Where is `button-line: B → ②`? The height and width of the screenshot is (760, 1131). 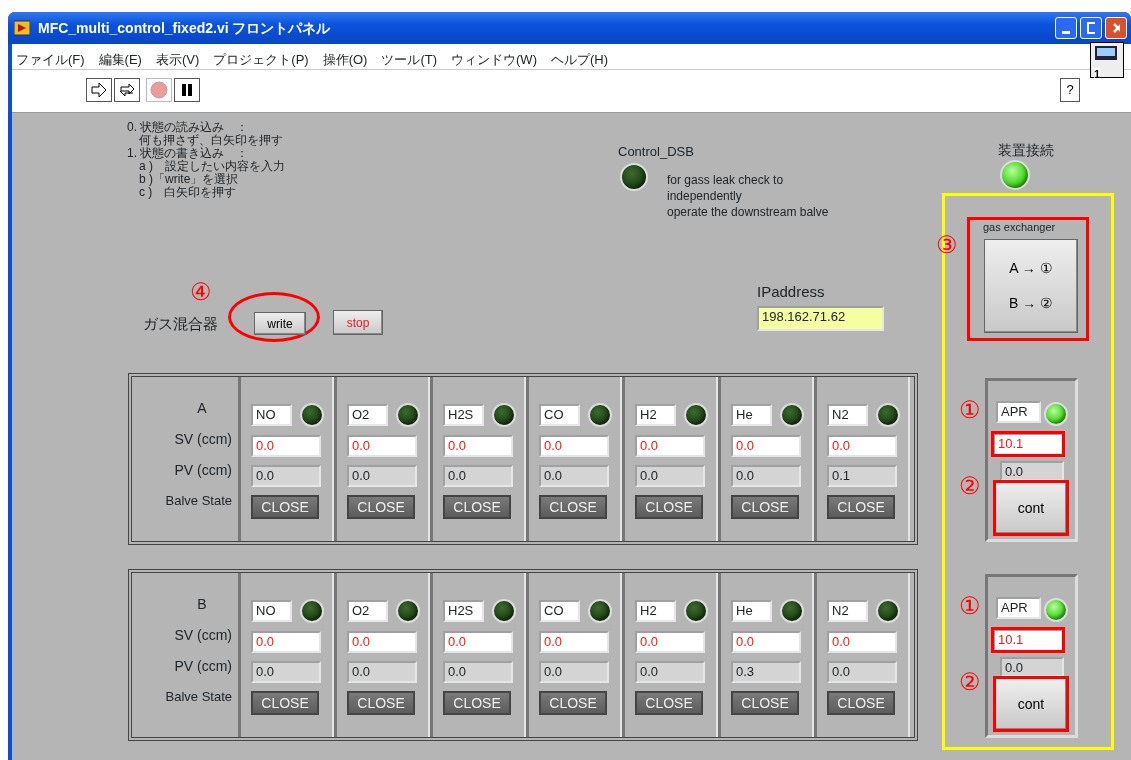
button-line: B → ② is located at coordinates (1031, 303).